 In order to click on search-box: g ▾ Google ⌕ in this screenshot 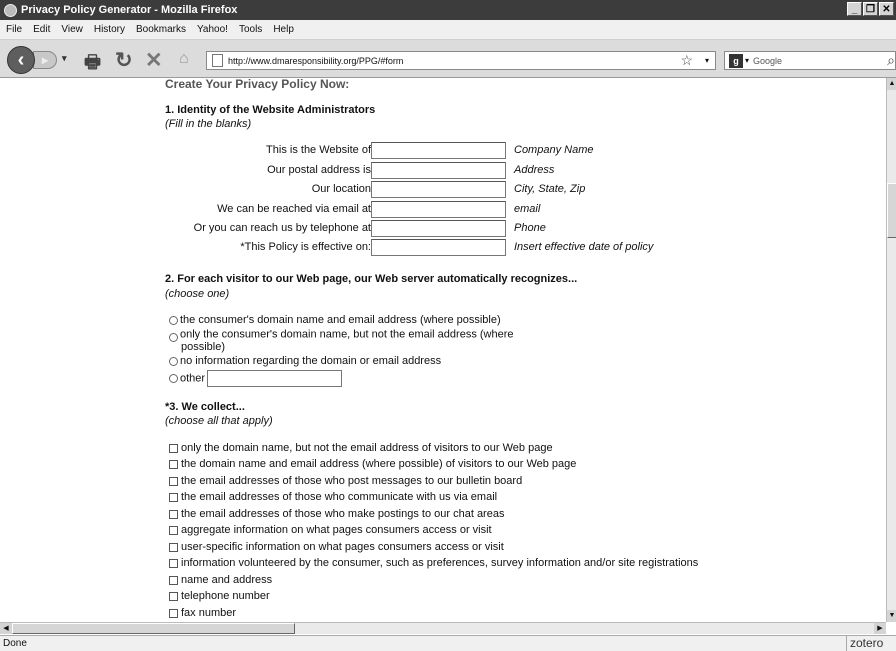, I will do `click(810, 60)`.